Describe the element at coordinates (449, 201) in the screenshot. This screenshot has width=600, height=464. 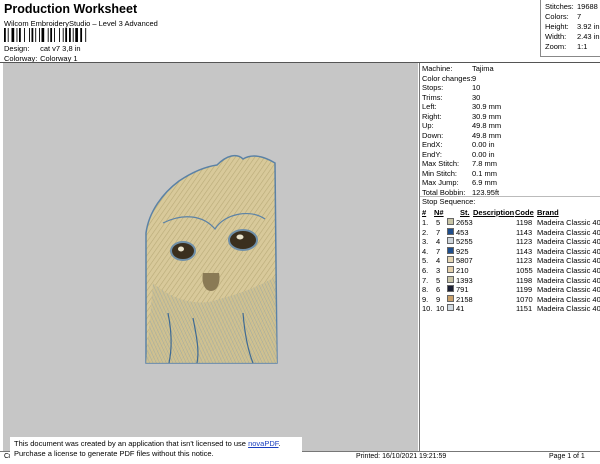
I see `stop-sequence-title: Stop Sequence:` at that location.